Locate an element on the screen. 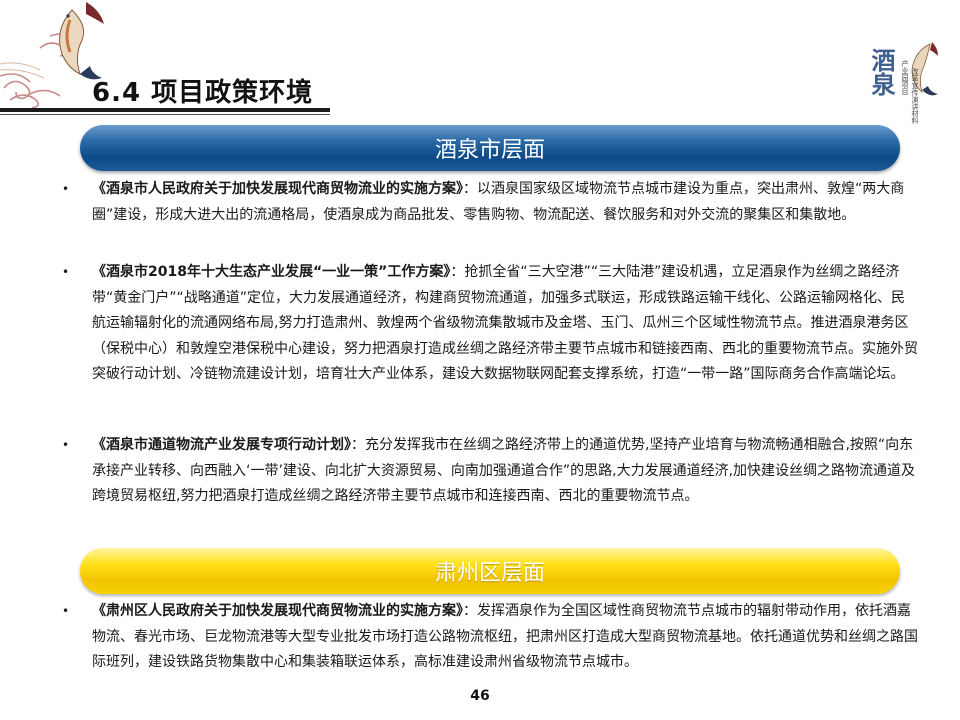  logo-subtext-2: 改革宣传演讲材料 is located at coordinates (915, 96).